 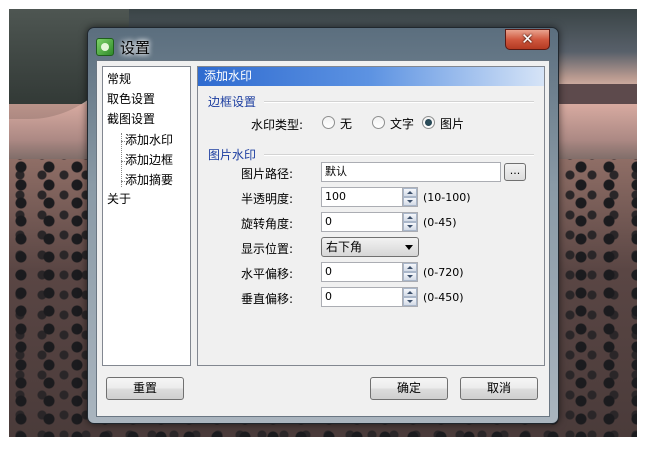 I want to click on opacity-stepper, so click(x=410, y=197).